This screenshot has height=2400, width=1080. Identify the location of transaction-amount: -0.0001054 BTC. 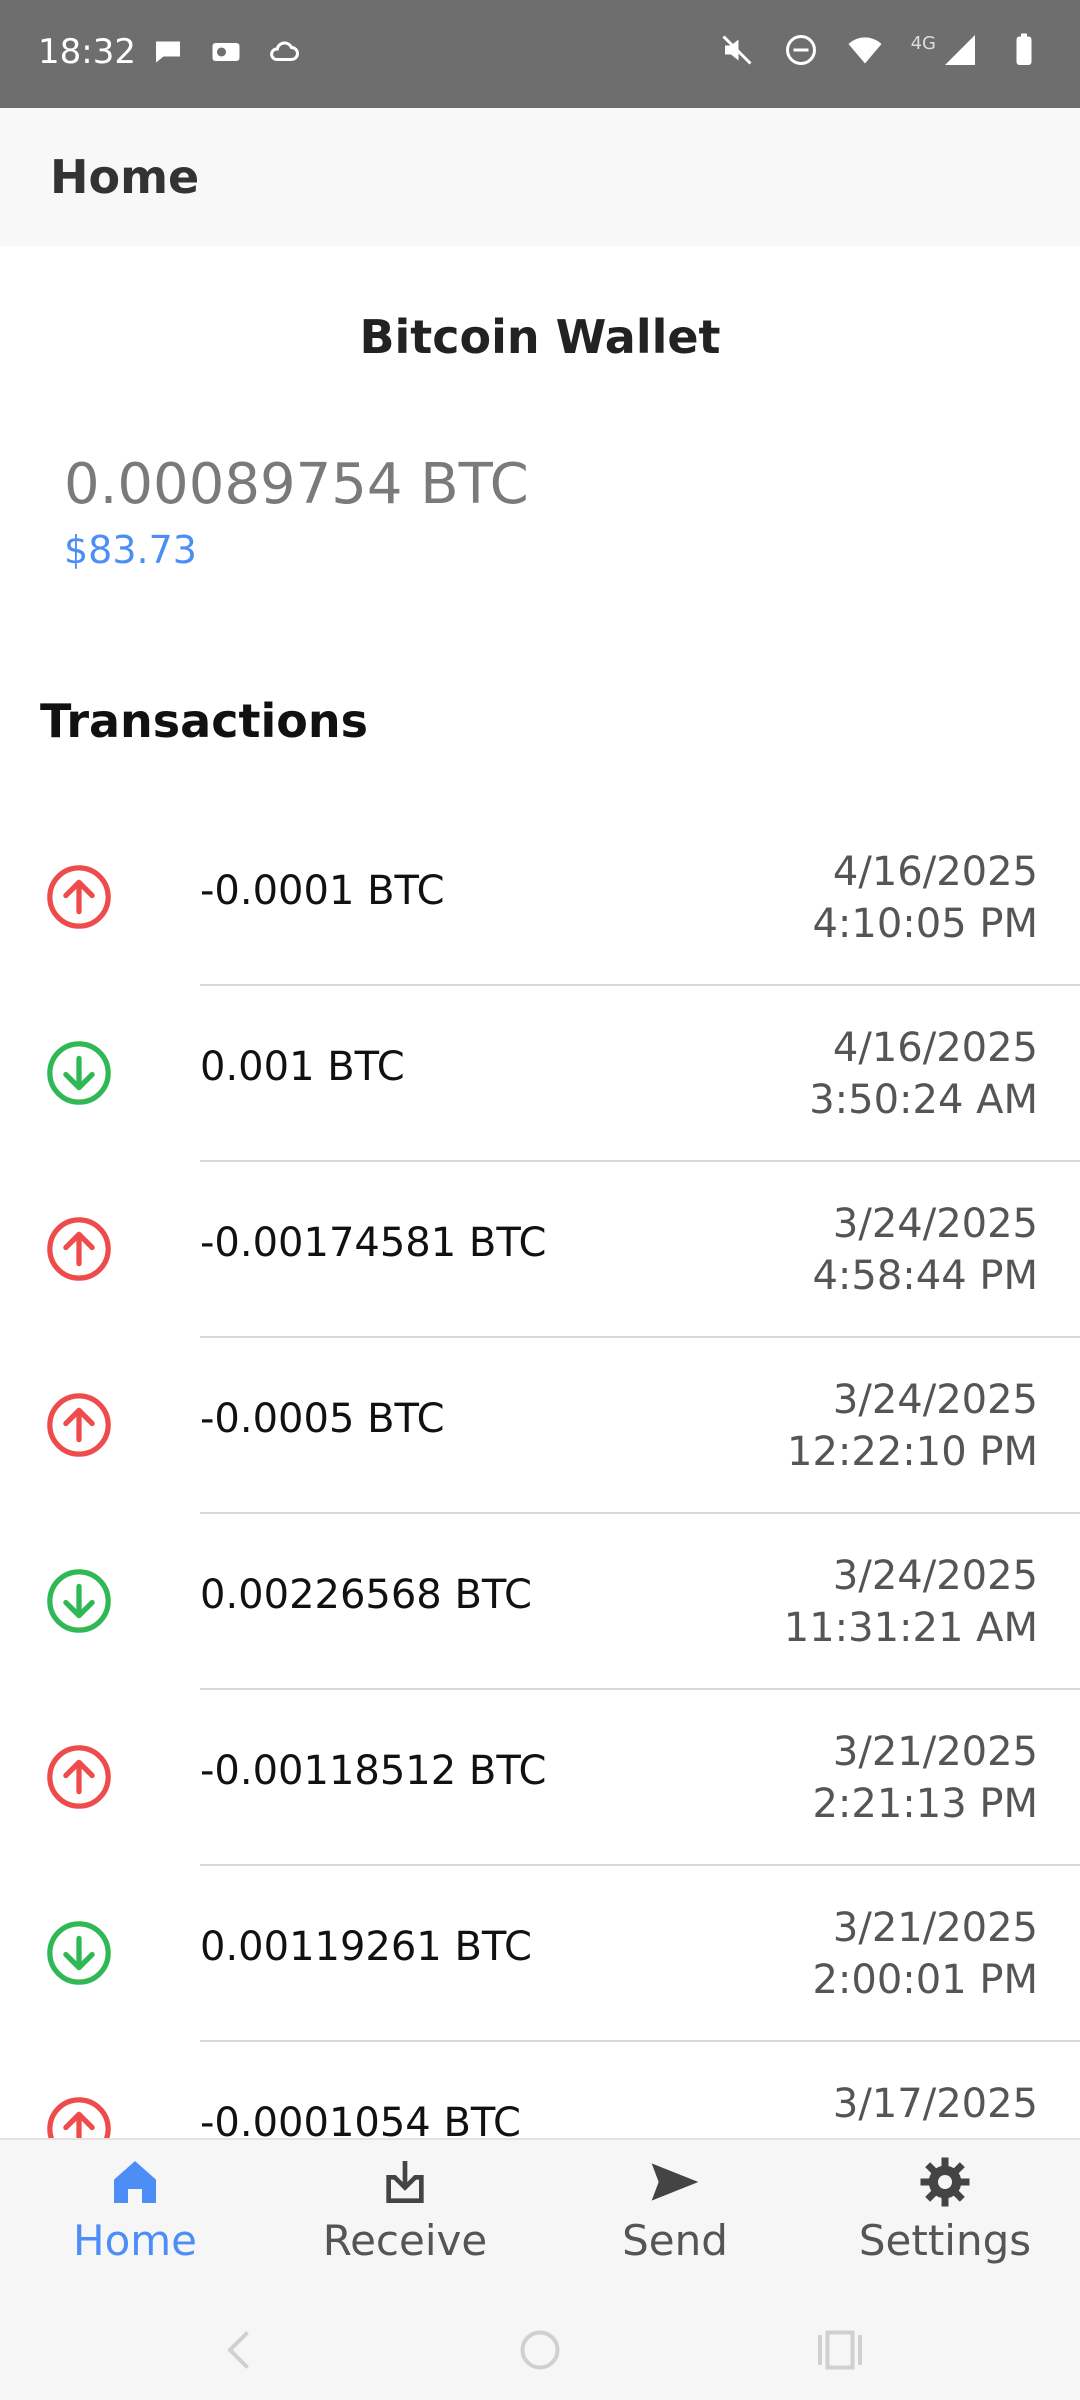
(360, 2119).